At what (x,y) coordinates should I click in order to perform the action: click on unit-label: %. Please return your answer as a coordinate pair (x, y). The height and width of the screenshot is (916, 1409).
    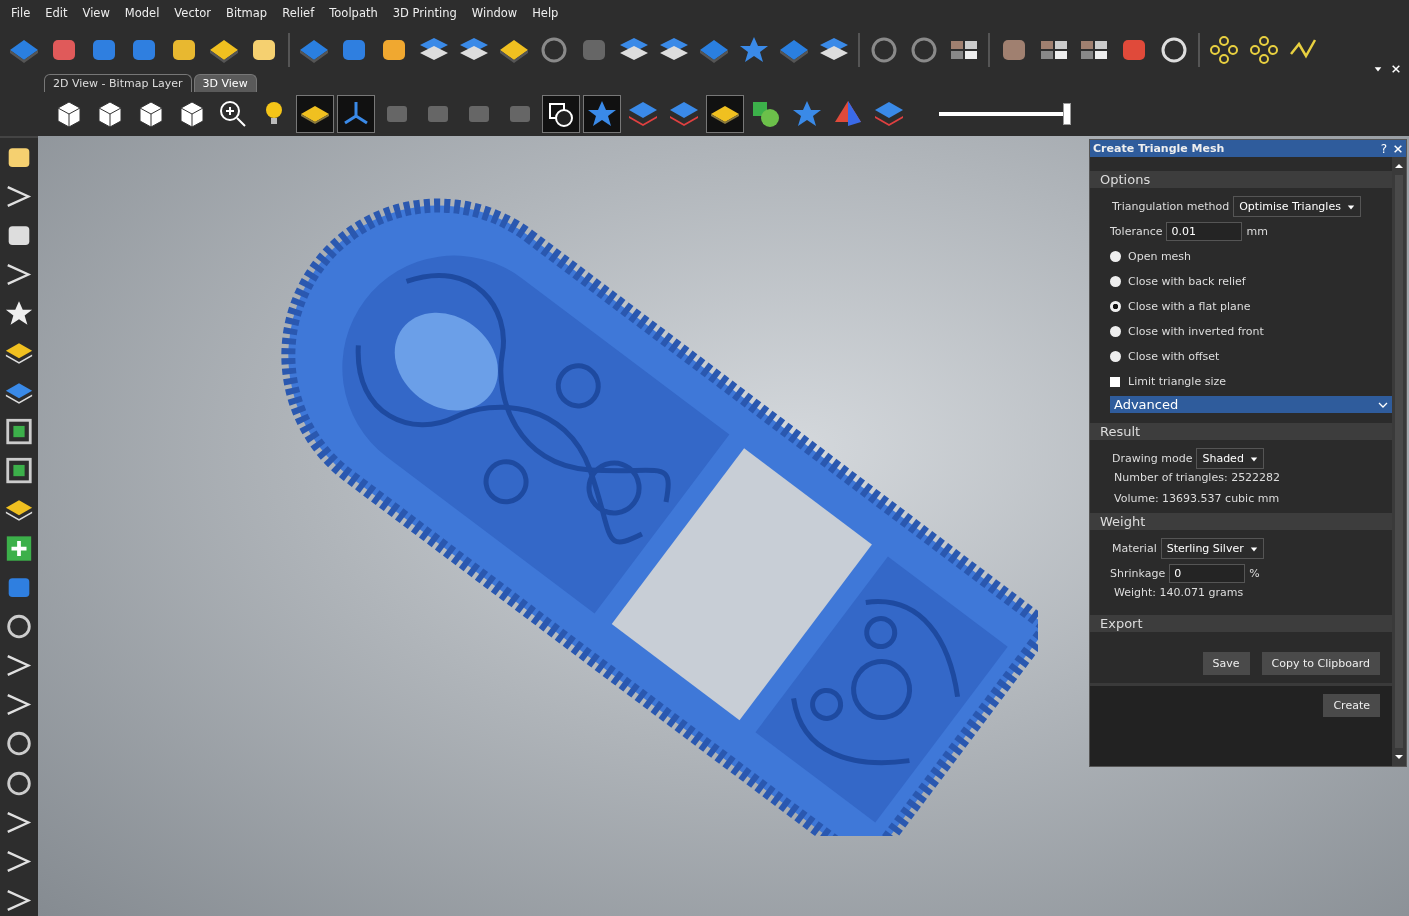
    Looking at the image, I should click on (1254, 573).